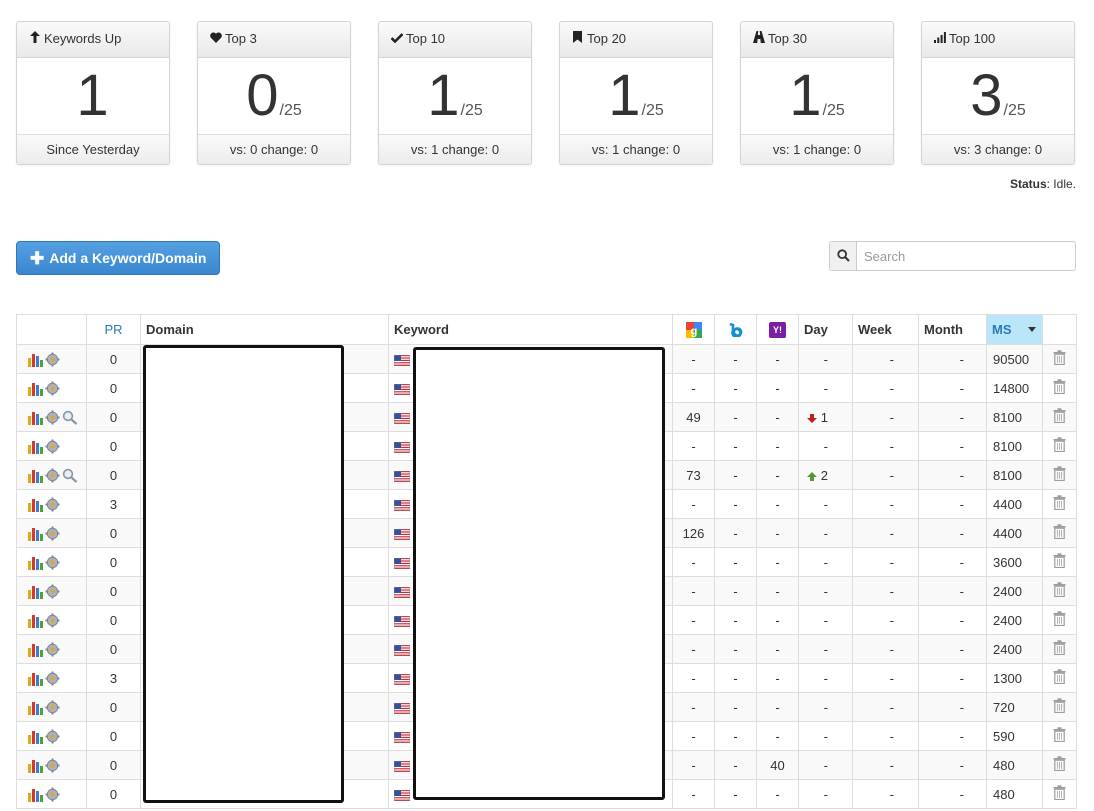 This screenshot has height=811, width=1094. I want to click on status-value: : Idle., so click(1061, 184).